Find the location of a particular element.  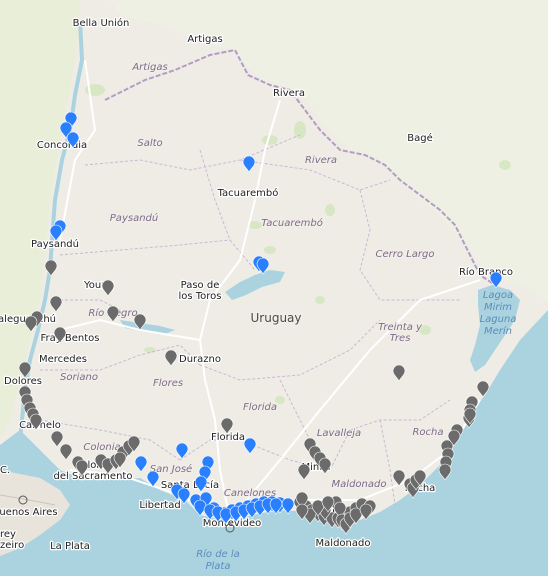

department-label-florida: Florida is located at coordinates (260, 407).